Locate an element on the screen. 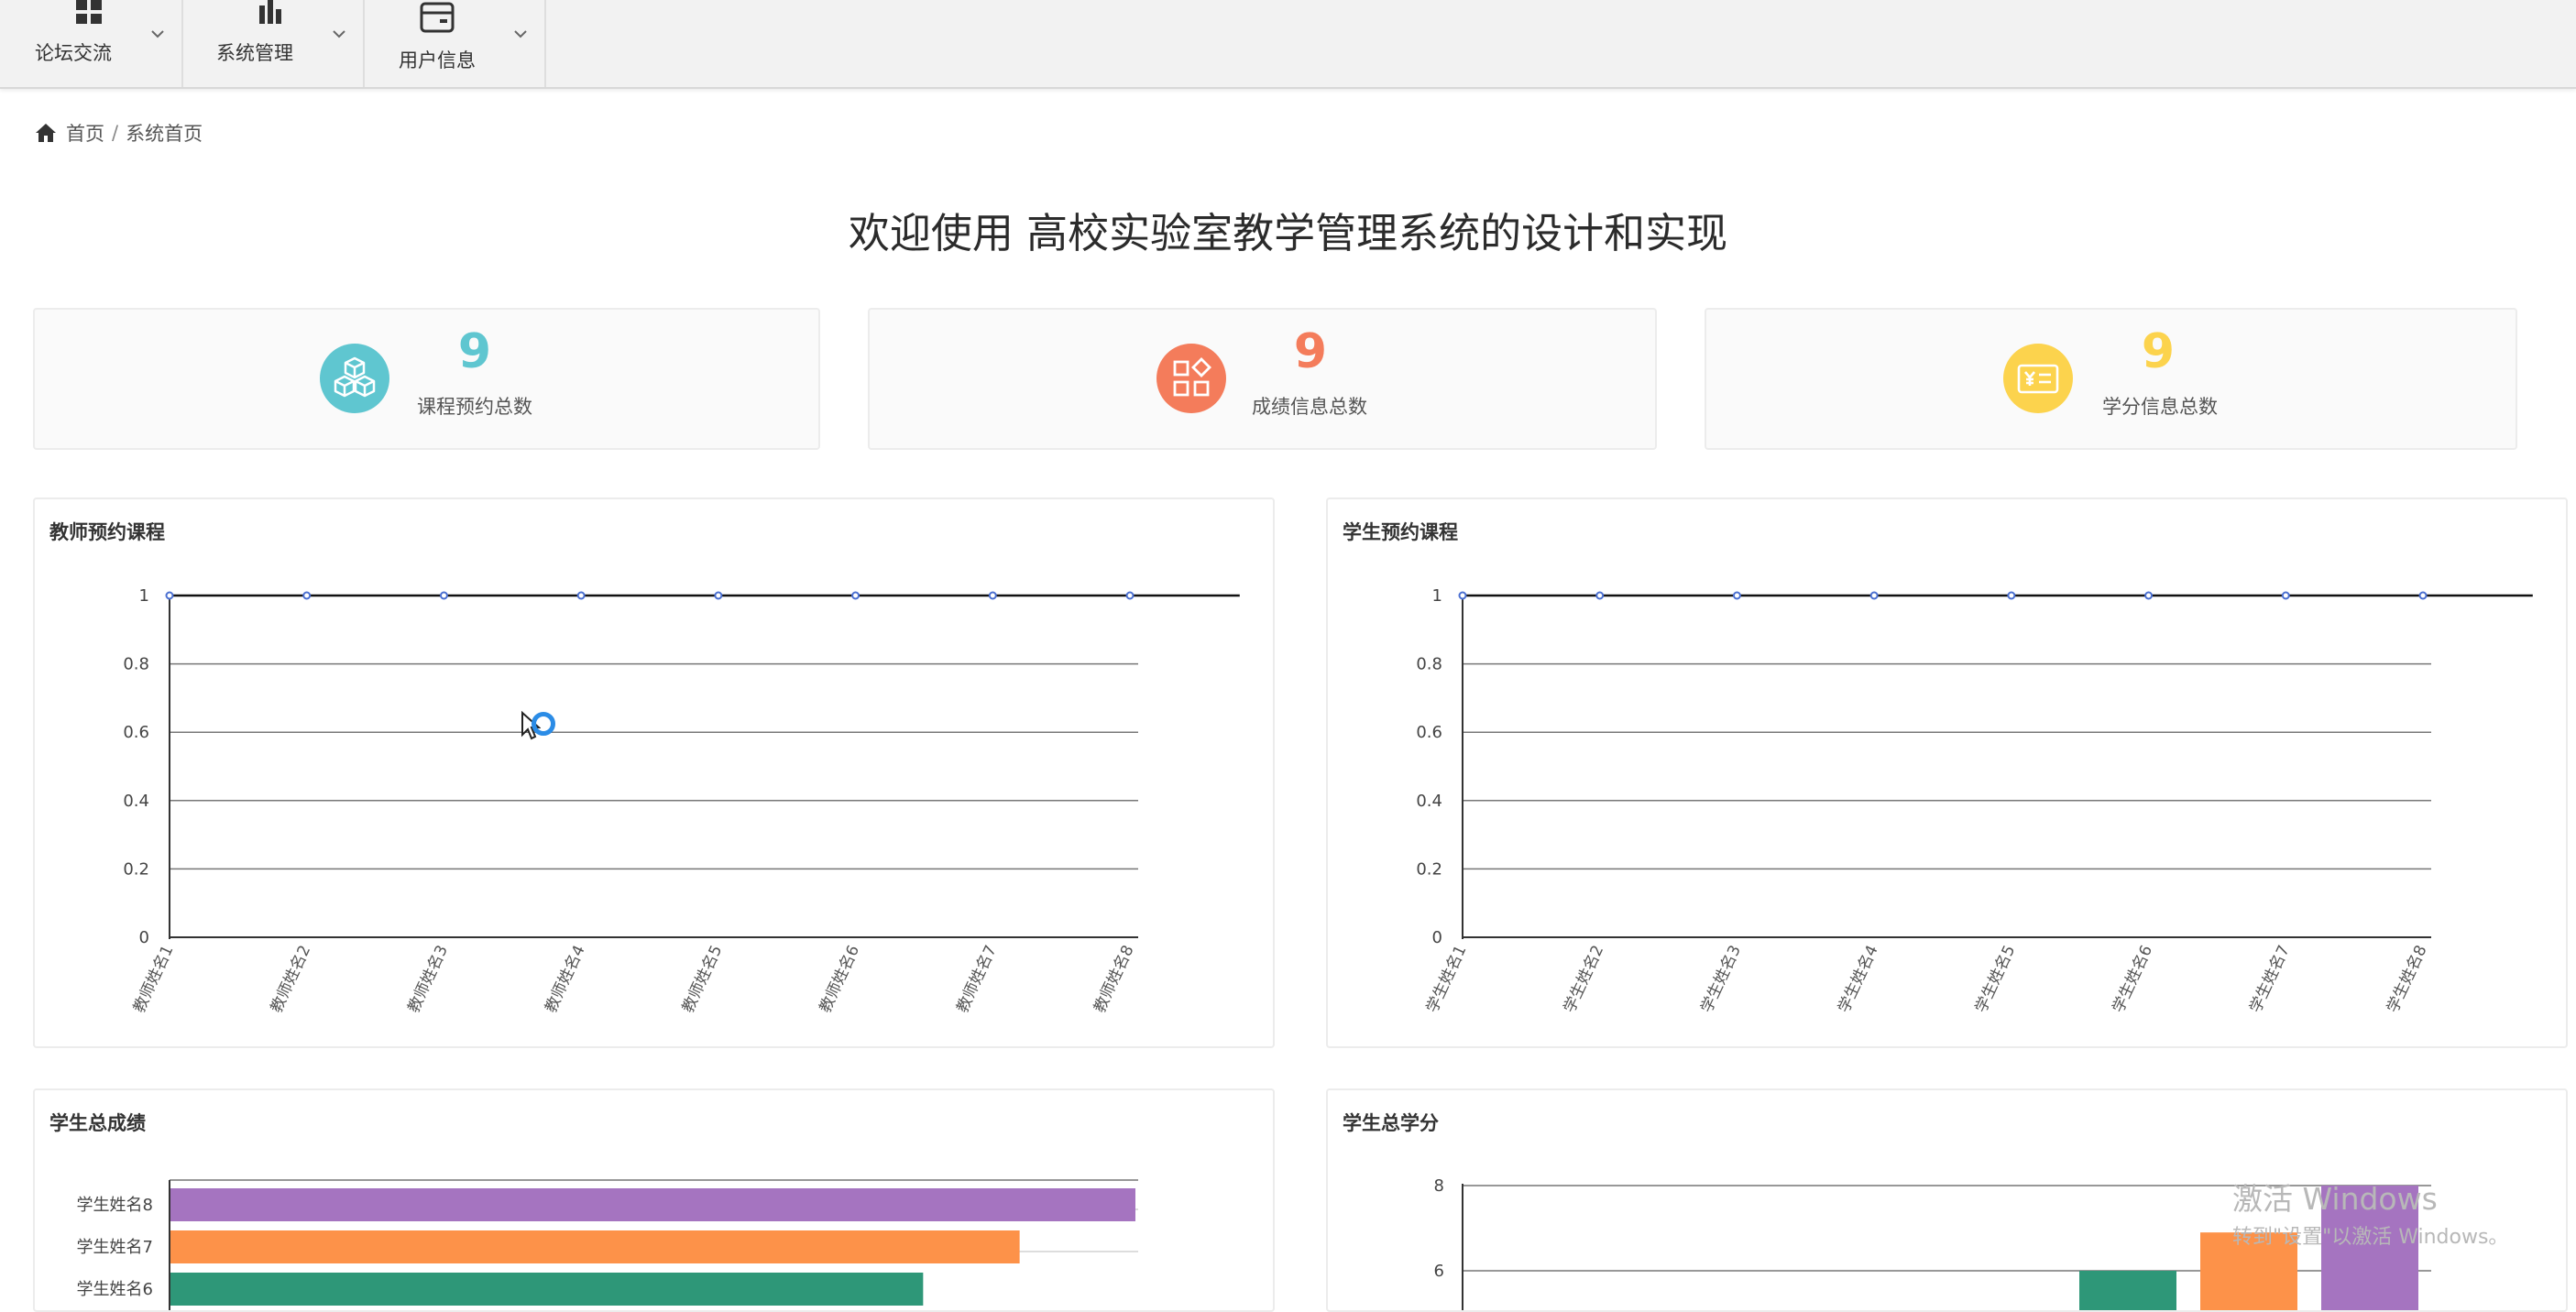 The image size is (2576, 1312). nav-system: 系统管理 is located at coordinates (273, 44).